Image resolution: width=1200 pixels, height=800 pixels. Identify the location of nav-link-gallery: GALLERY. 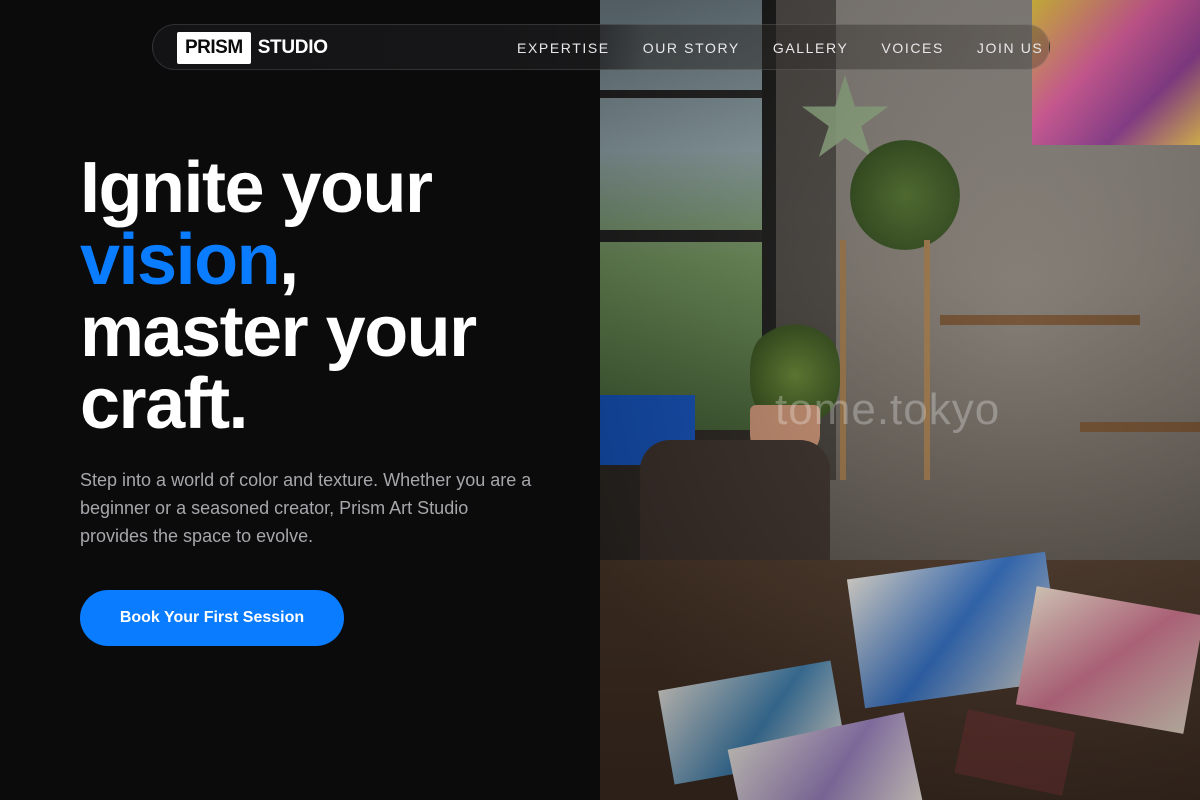
(811, 48).